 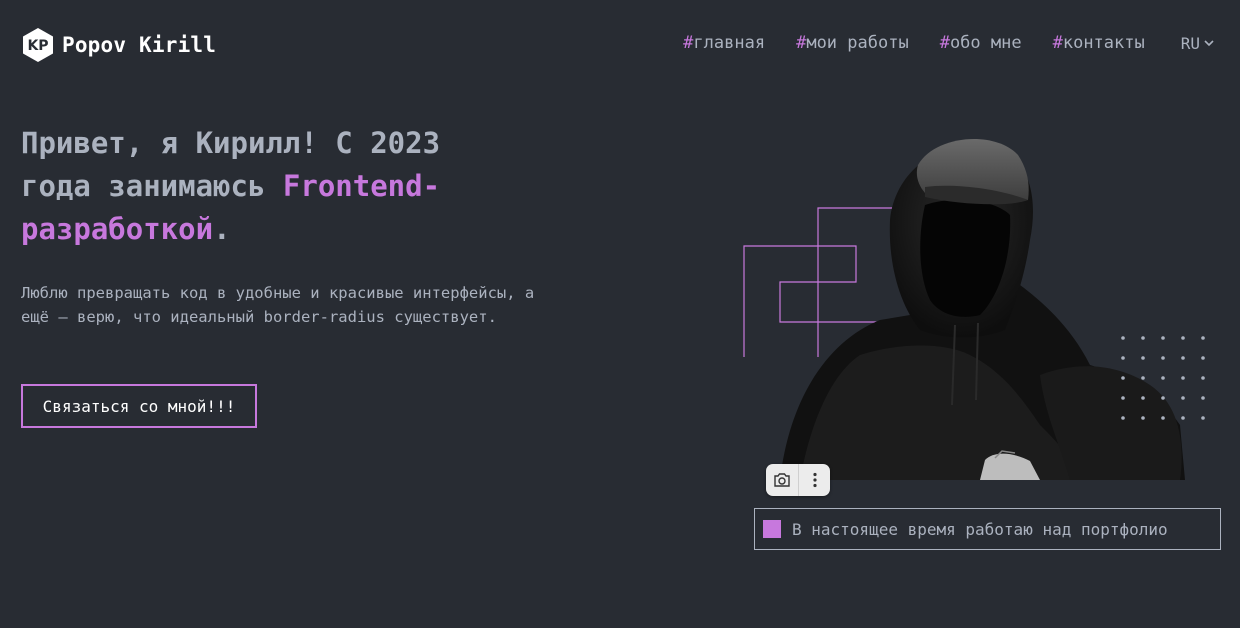 I want to click on nav-item-contacts: #контакты, so click(x=1099, y=43).